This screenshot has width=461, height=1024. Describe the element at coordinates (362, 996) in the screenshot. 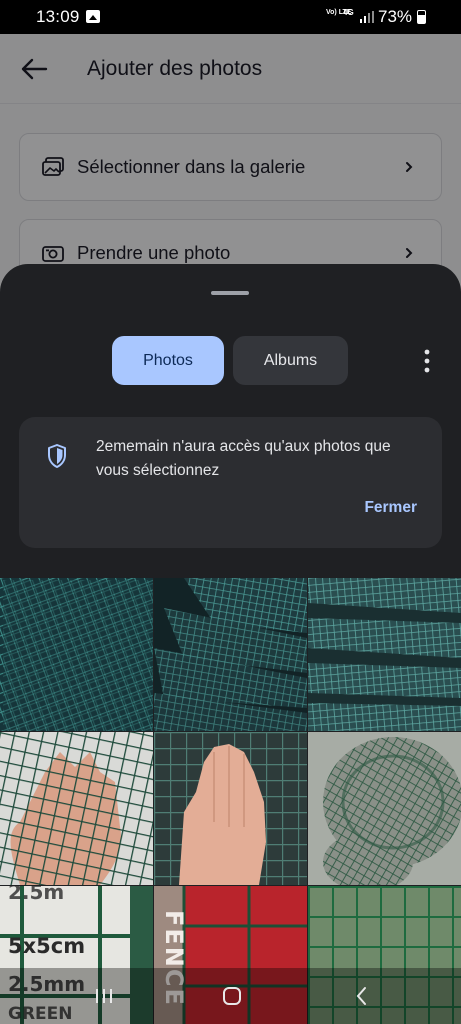

I see `back-icon` at that location.